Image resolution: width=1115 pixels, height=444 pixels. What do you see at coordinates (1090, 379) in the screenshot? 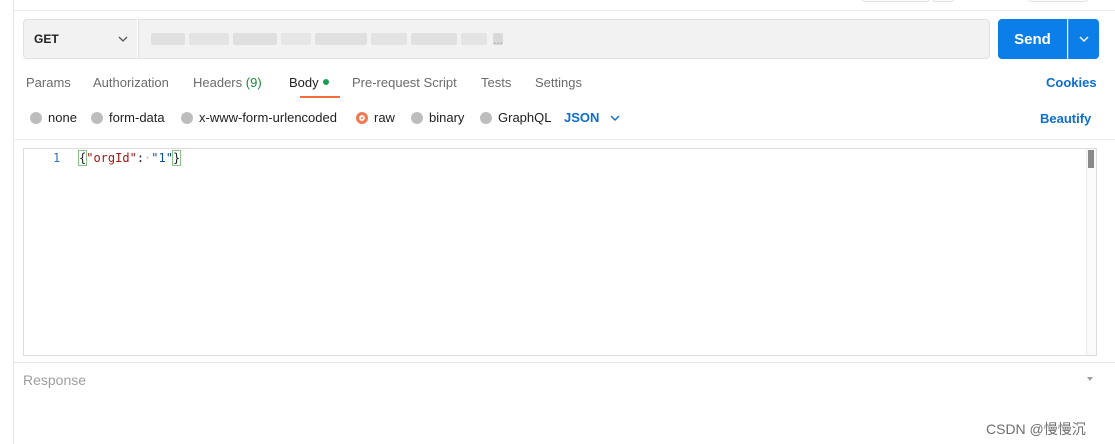
I see `caret-down-icon` at bounding box center [1090, 379].